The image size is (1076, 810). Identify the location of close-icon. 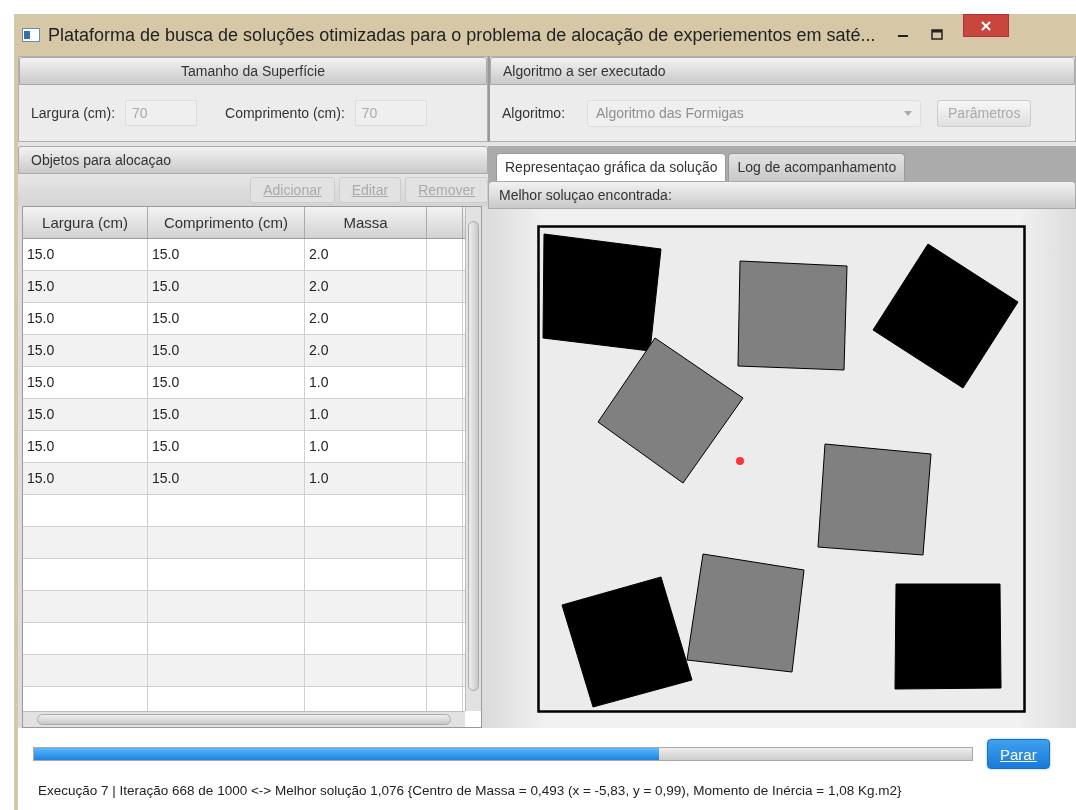
(986, 25).